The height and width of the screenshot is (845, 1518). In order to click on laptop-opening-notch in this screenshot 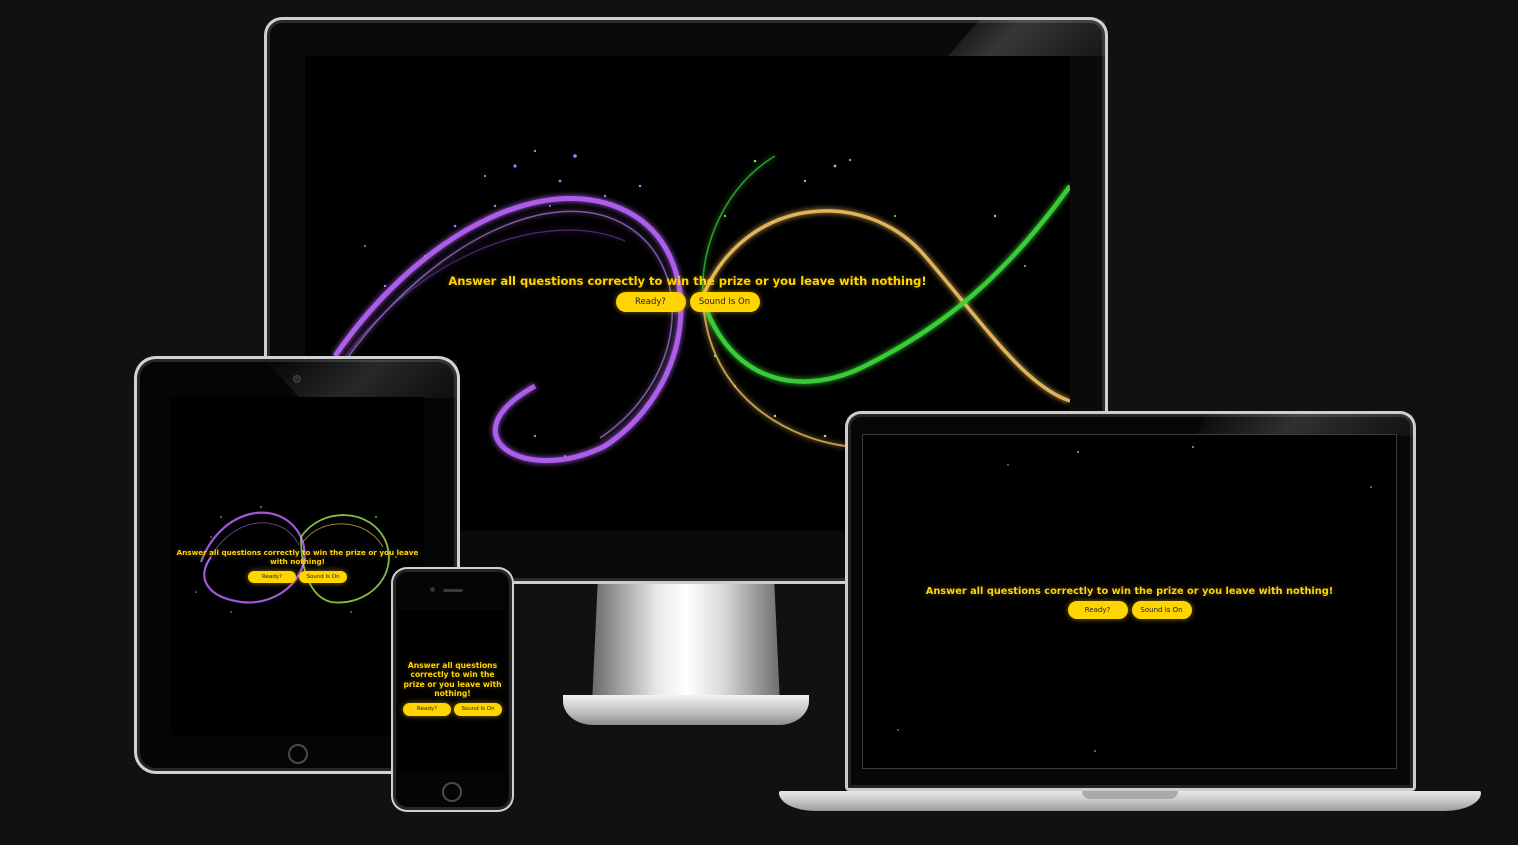, I will do `click(1130, 795)`.